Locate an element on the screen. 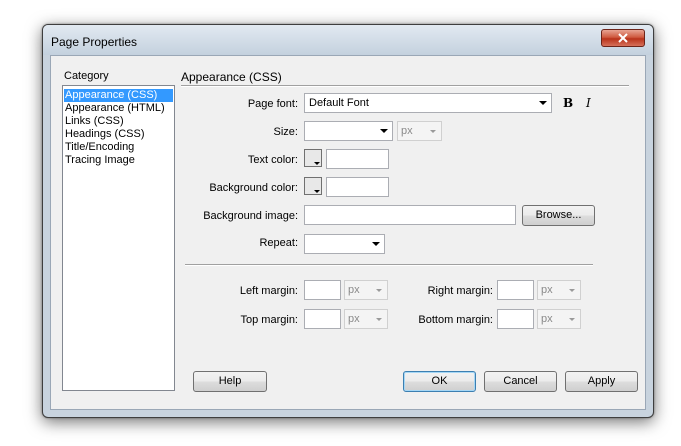 The image size is (681, 446). category-label: Category is located at coordinates (86, 76).